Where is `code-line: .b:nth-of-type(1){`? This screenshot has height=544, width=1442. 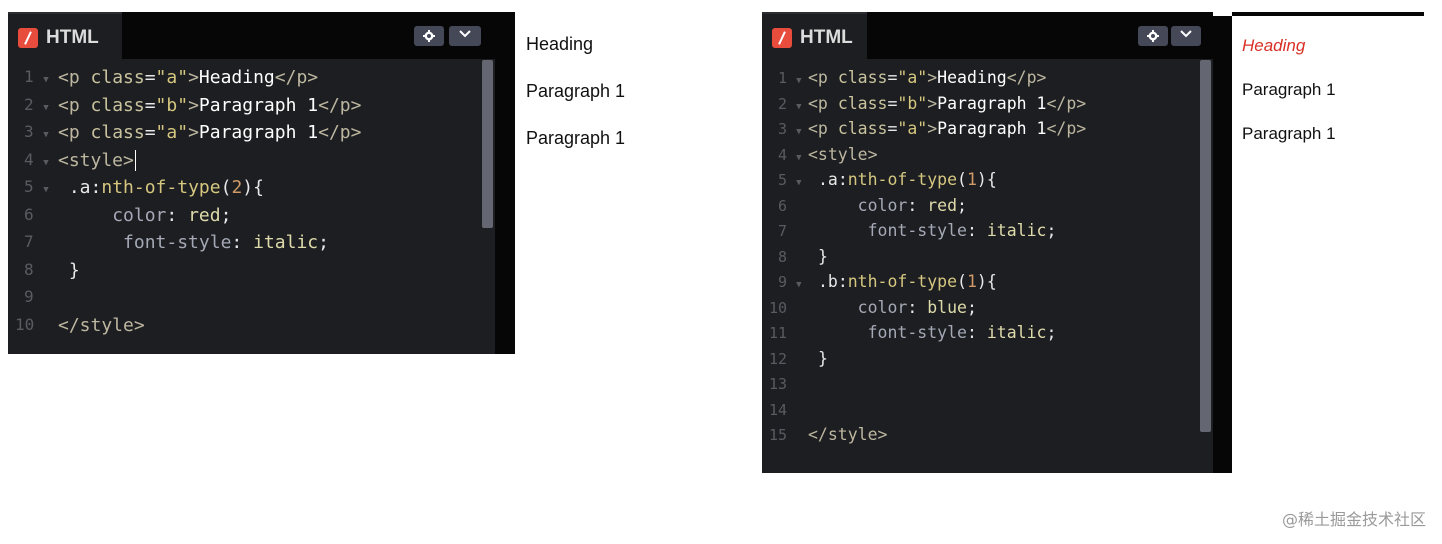 code-line: .b:nth-of-type(1){ is located at coordinates (907, 281).